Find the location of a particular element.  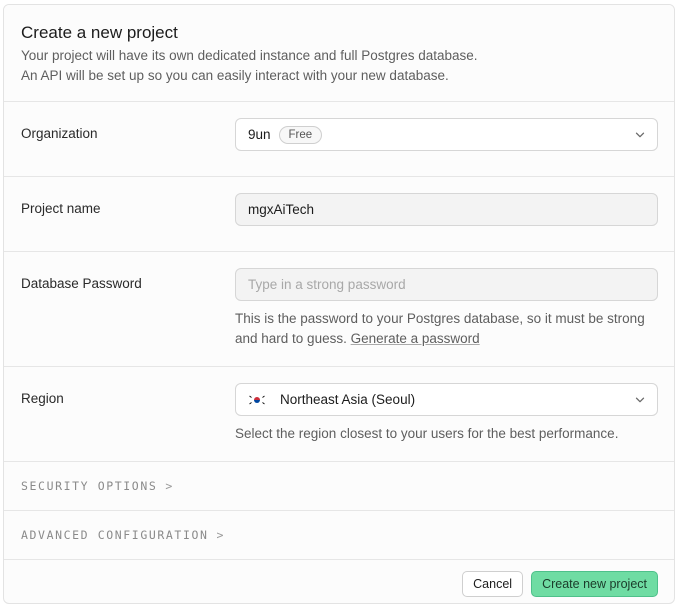

organization-value-group: 9un Free is located at coordinates (285, 134).